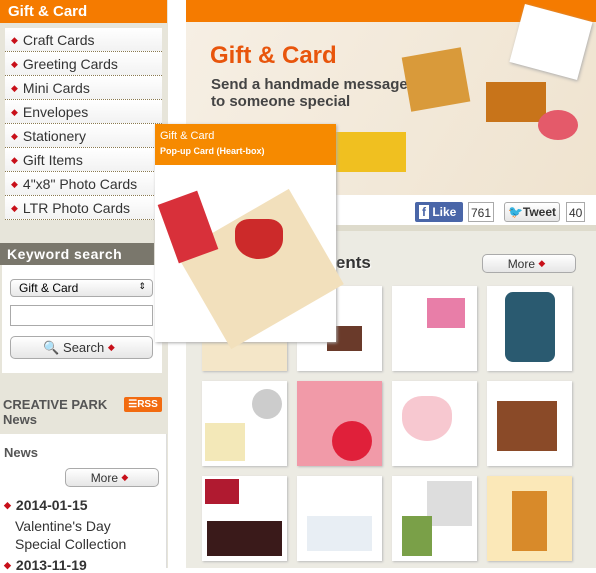  Describe the element at coordinates (481, 212) in the screenshot. I see `like-count: 761` at that location.